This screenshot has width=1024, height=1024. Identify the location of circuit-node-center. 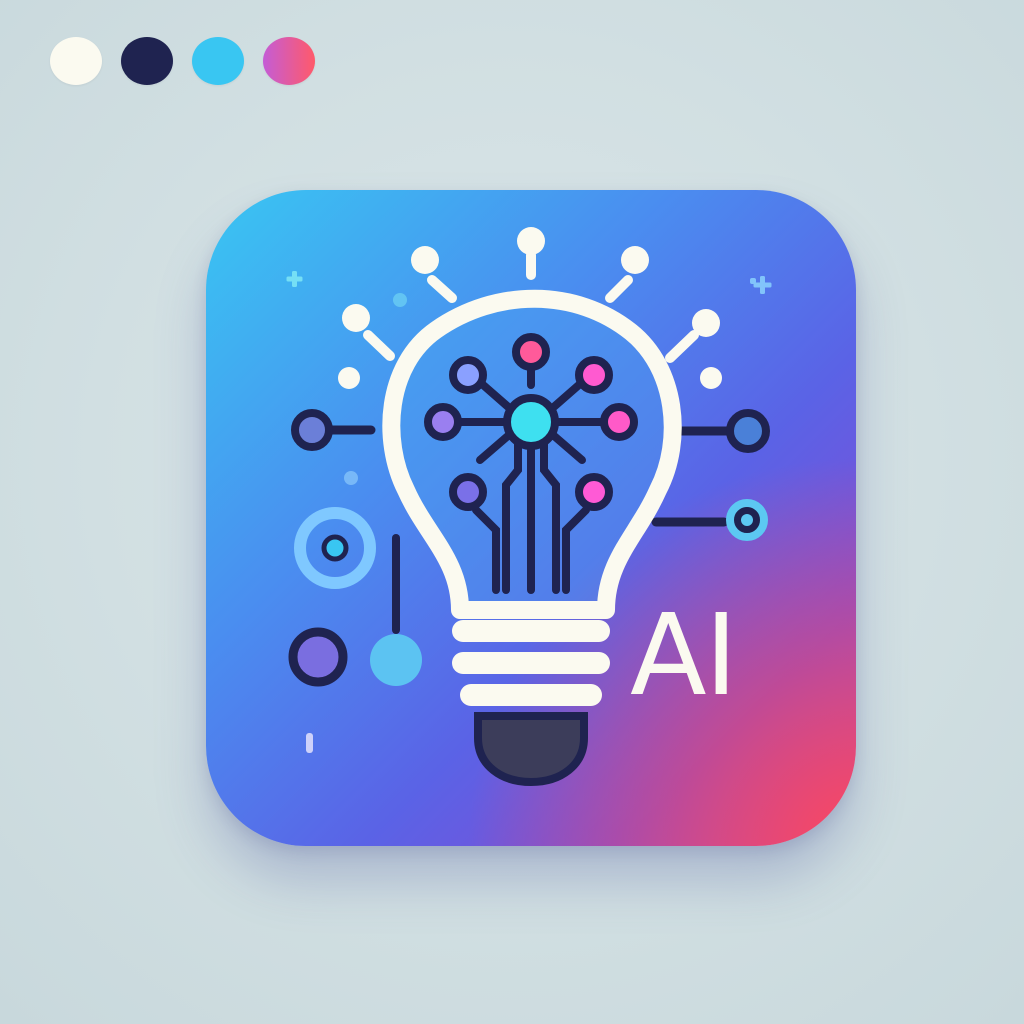
(747, 520).